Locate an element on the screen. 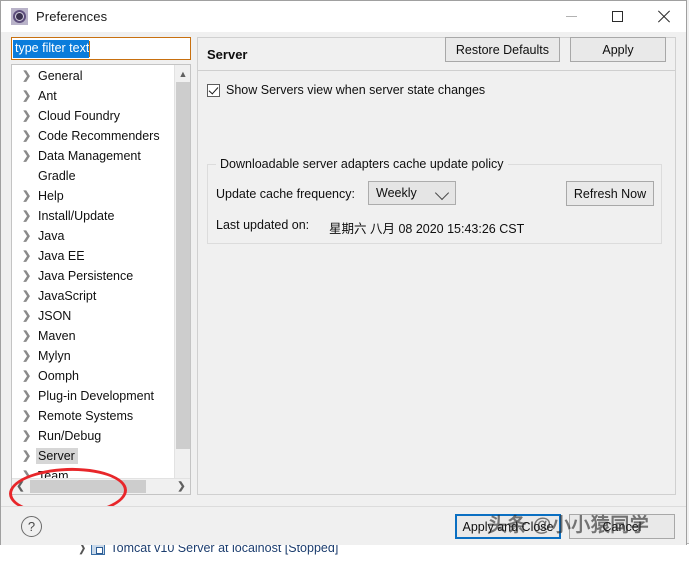  sidebar-item-server: ❯ Server is located at coordinates (93, 456).